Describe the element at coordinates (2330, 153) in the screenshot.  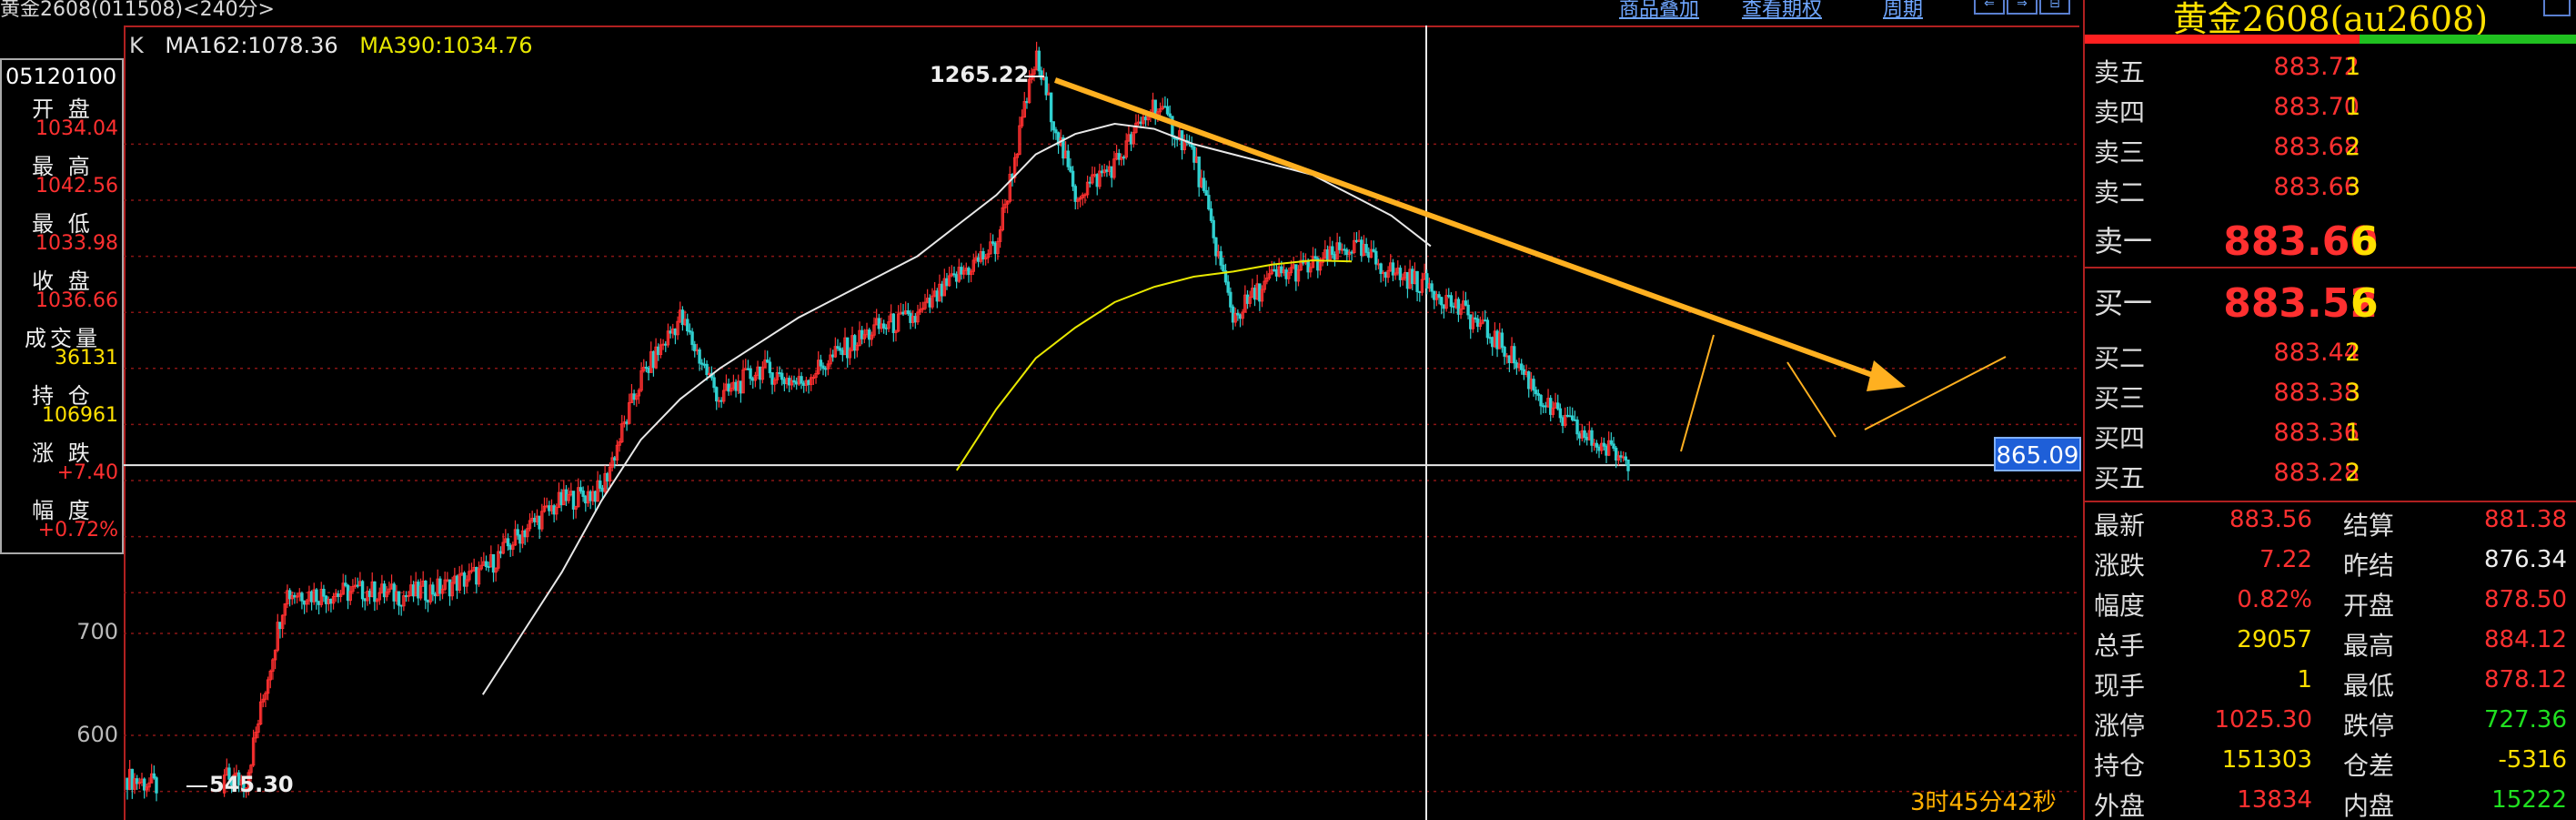
I see `ask-row: 卖三 883.68 2` at that location.